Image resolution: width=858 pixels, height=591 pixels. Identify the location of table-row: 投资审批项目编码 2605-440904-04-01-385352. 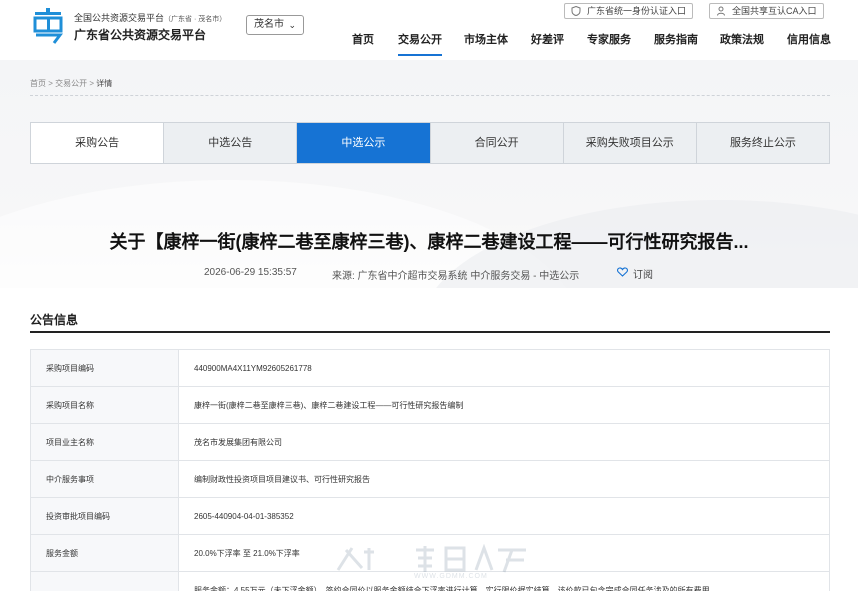
(430, 516).